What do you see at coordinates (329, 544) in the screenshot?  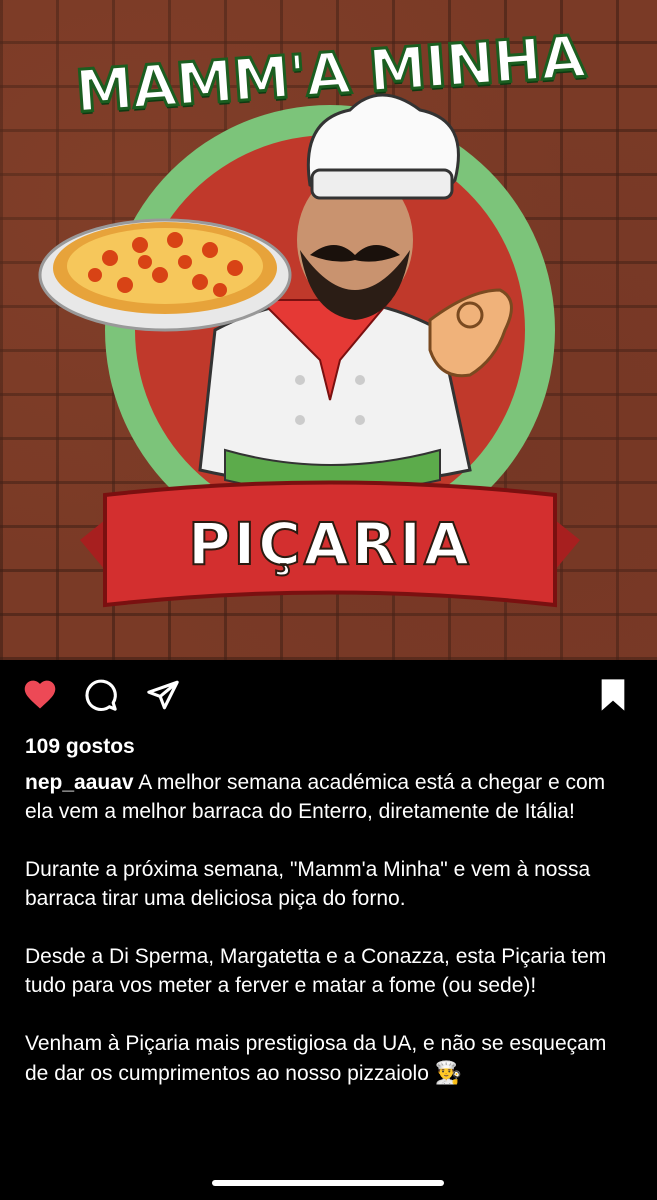 I see `banner-text: PIÇARIA` at bounding box center [329, 544].